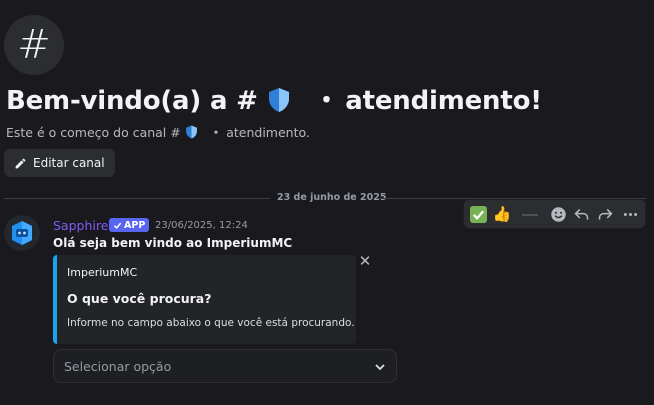 The width and height of the screenshot is (654, 405). I want to click on reaction-check-button, so click(478, 214).